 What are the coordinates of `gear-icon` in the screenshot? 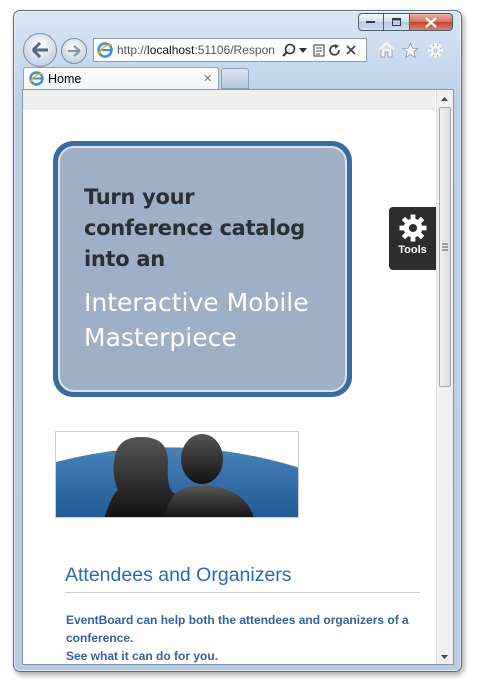 It's located at (412, 228).